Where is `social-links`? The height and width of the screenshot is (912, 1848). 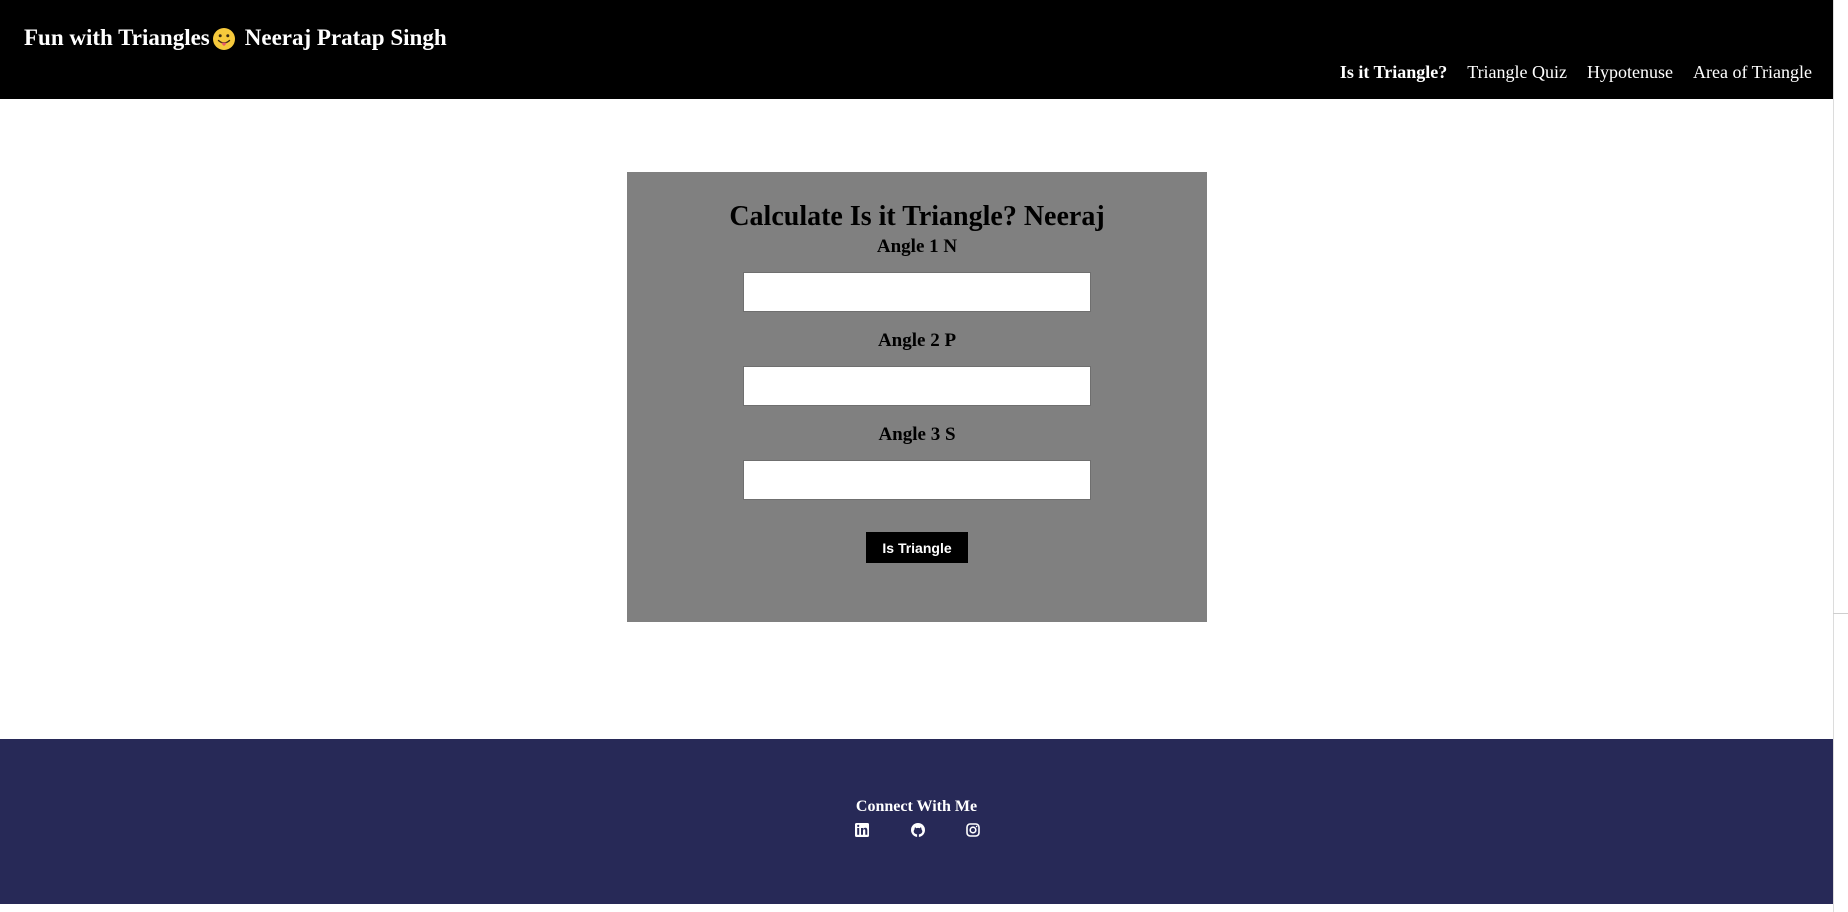 social-links is located at coordinates (917, 830).